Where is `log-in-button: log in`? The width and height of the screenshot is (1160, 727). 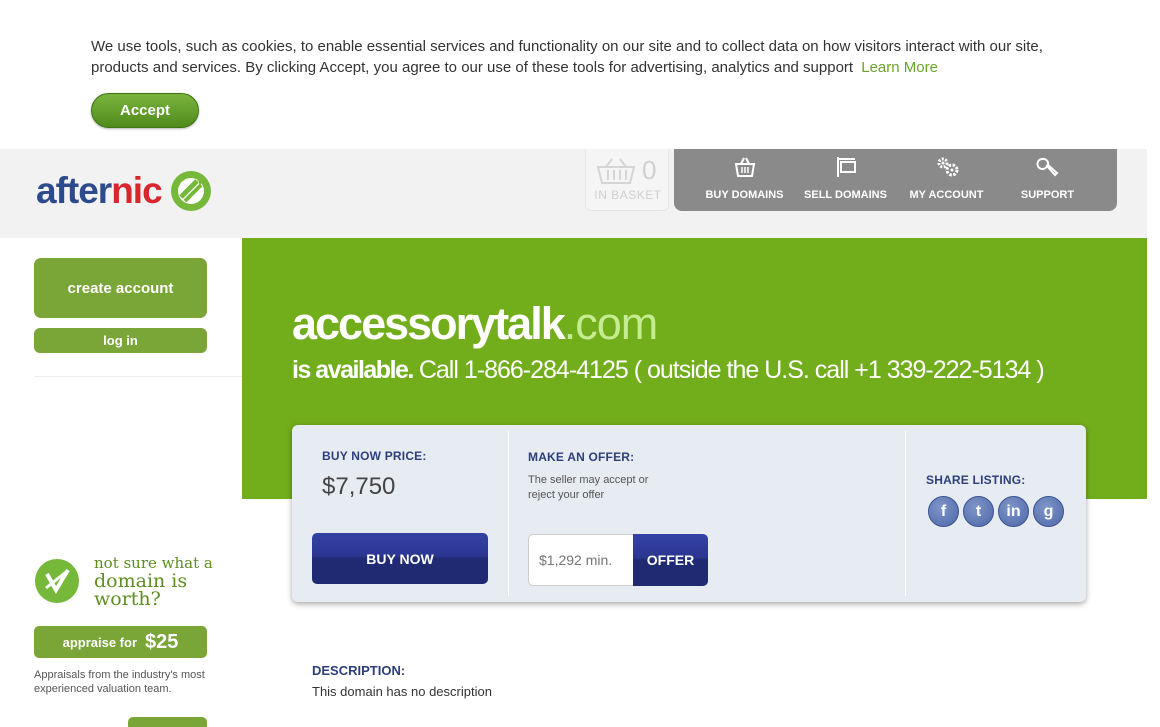 log-in-button: log in is located at coordinates (120, 340).